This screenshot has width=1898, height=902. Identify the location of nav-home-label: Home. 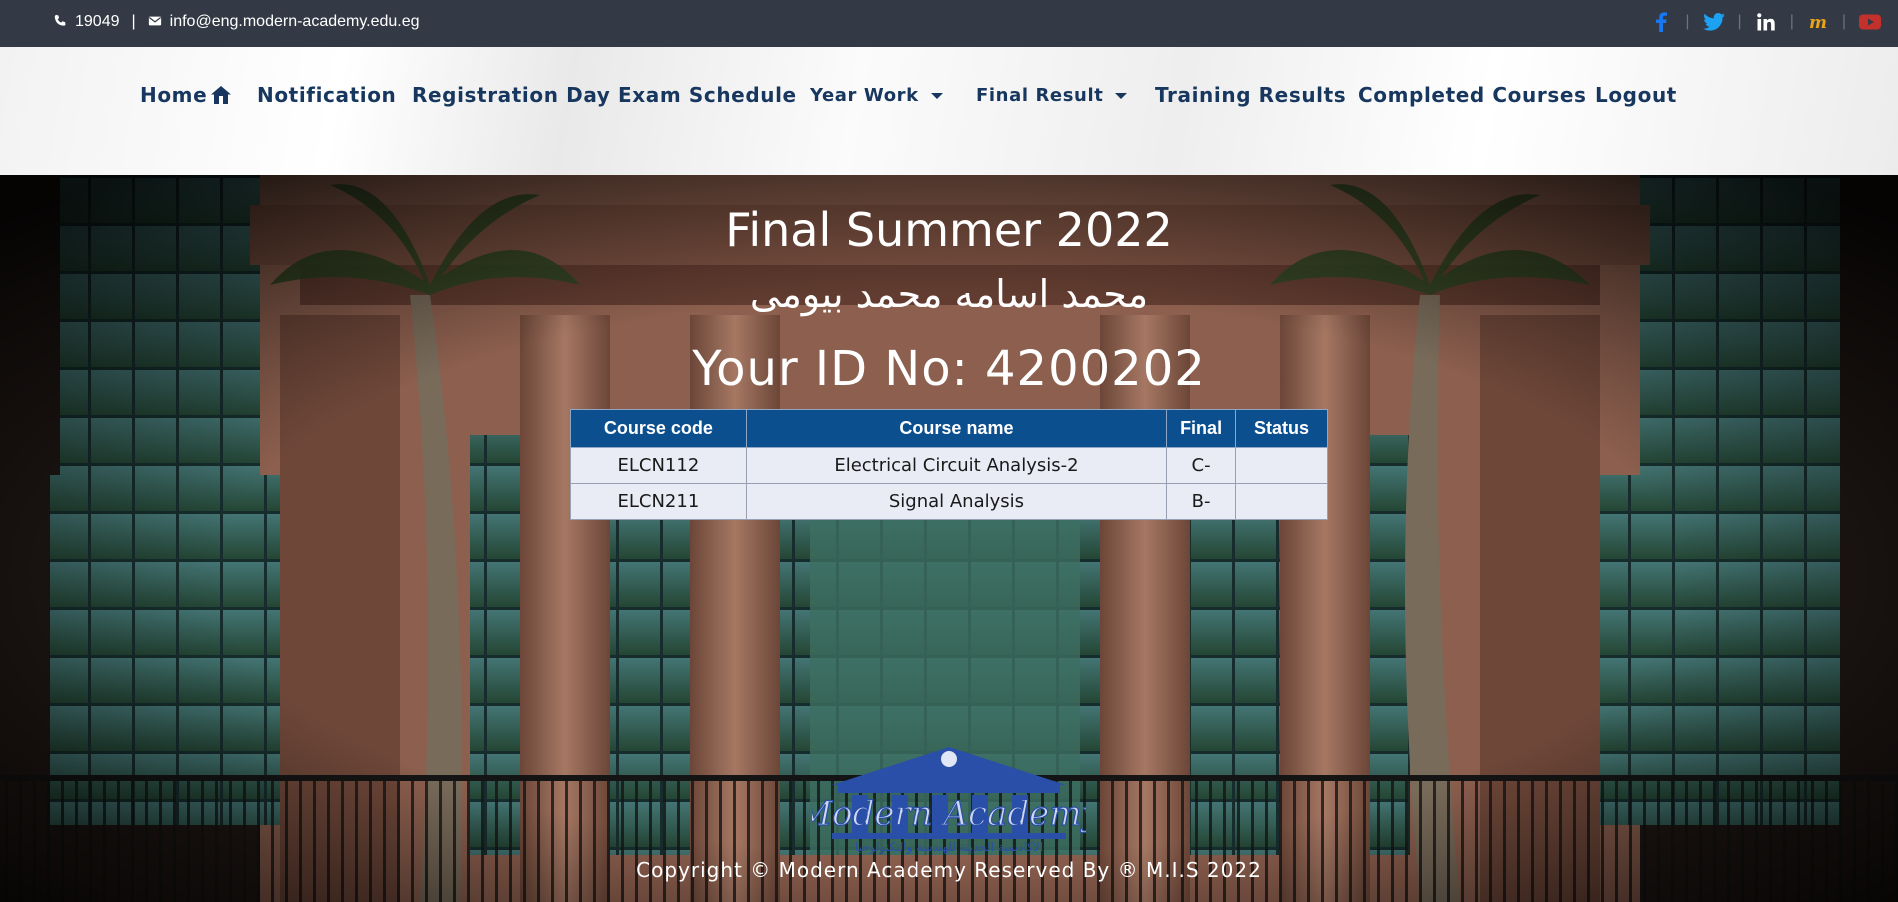
(174, 95).